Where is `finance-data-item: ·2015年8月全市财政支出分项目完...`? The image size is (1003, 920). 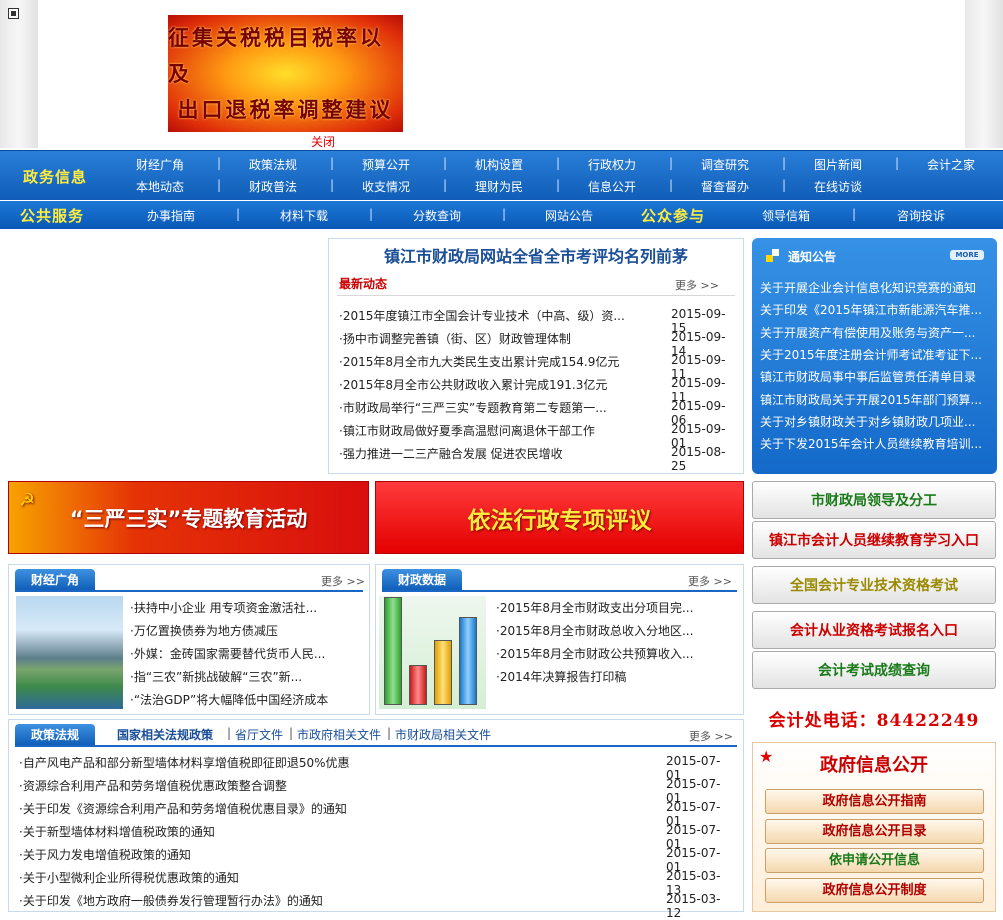
finance-data-item: ·2015年8月全市财政支出分项目完... is located at coordinates (618, 607).